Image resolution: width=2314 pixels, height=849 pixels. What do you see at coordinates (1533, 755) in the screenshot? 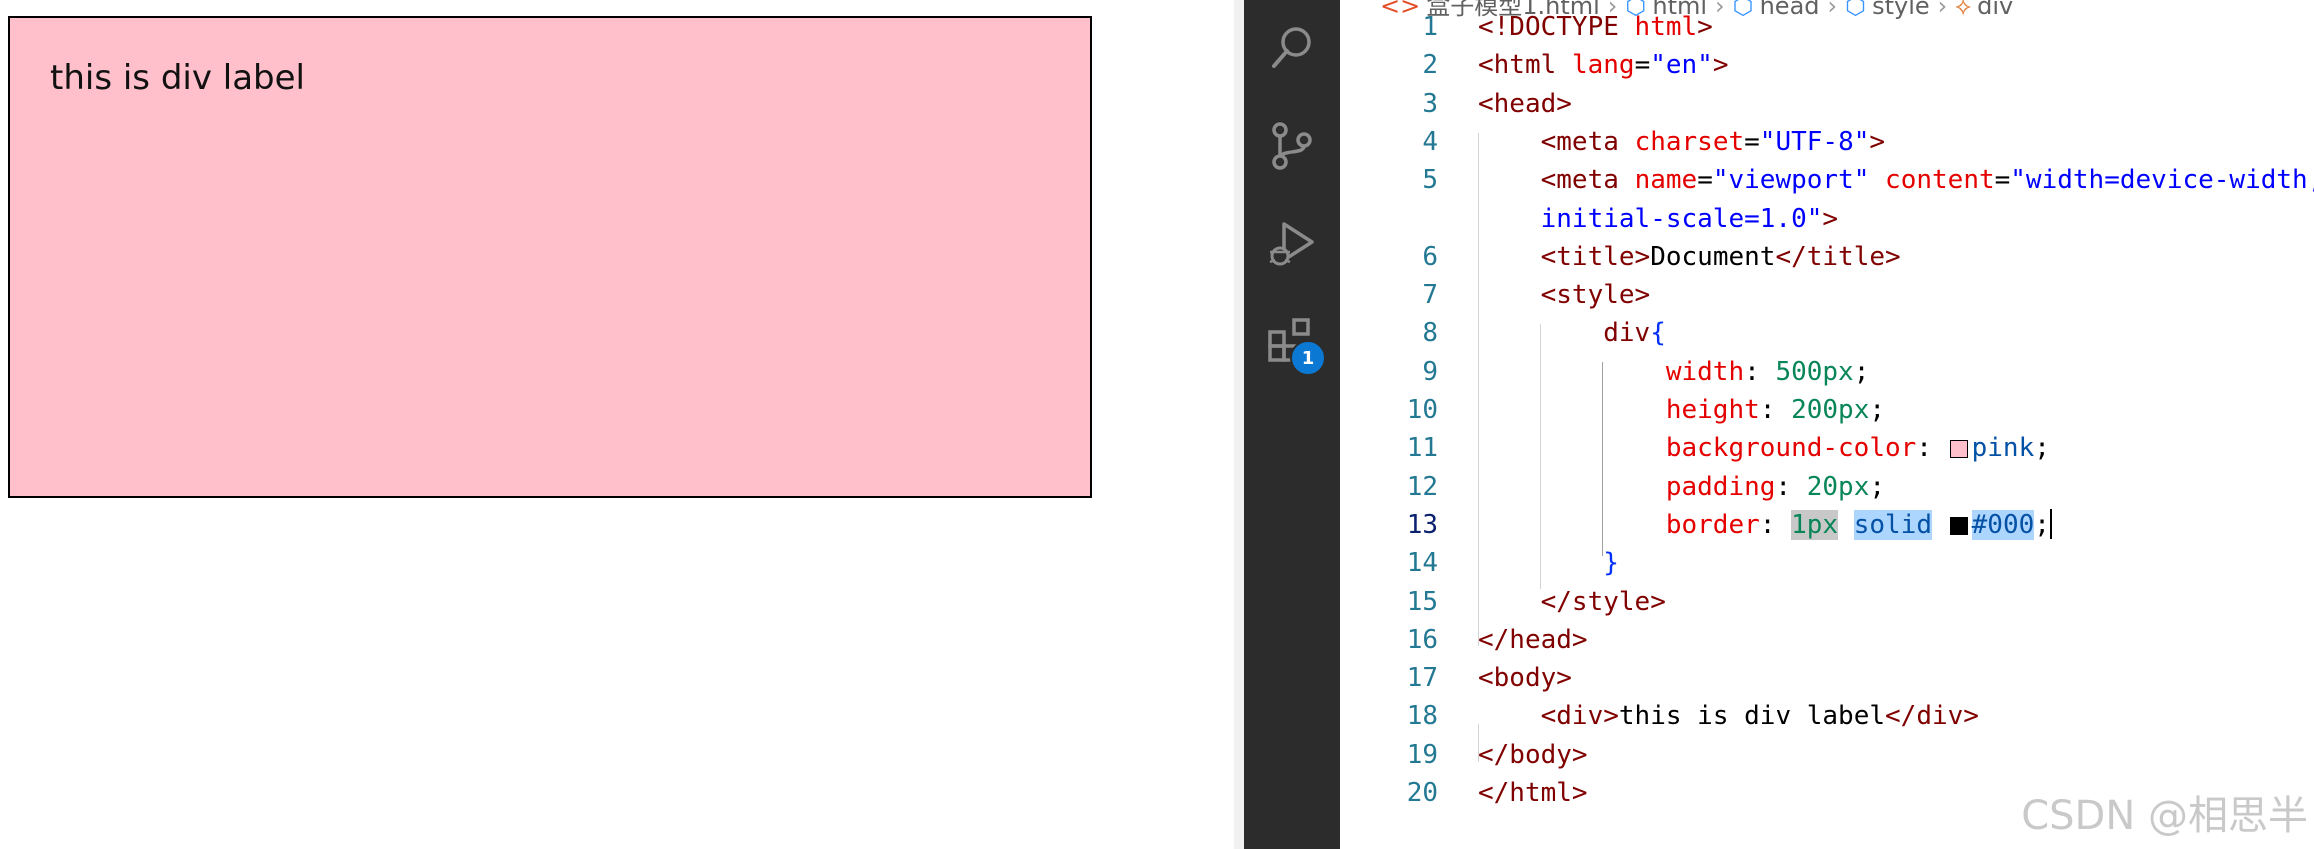
I see `code-text: </body>` at bounding box center [1533, 755].